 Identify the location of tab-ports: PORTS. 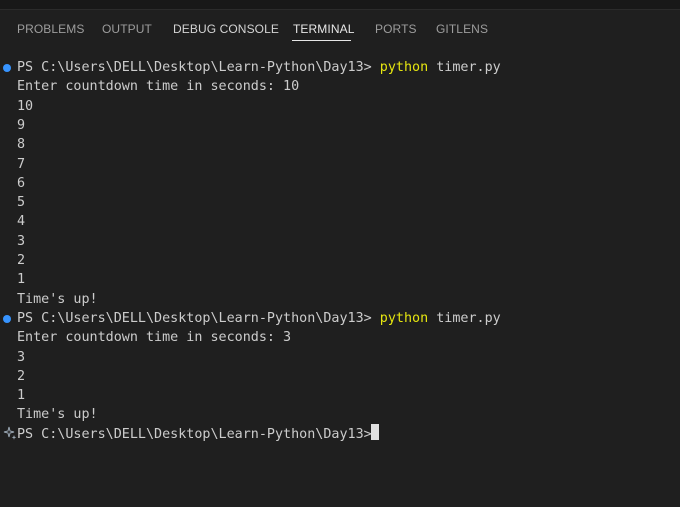
(396, 29).